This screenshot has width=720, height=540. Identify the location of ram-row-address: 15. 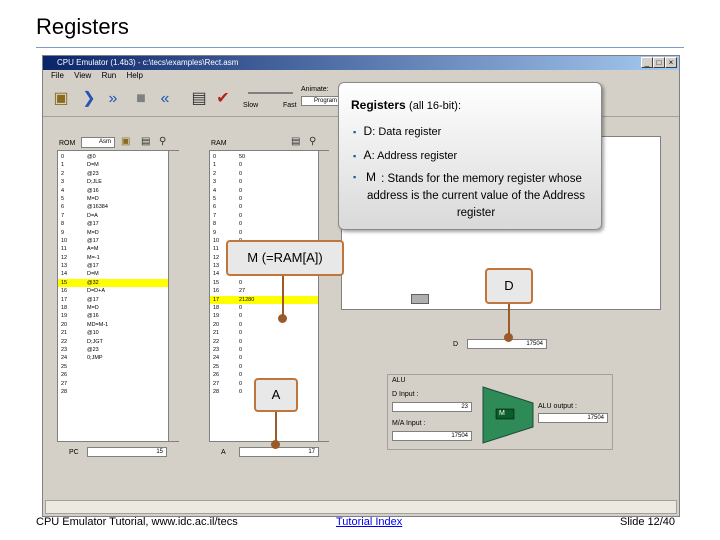
(216, 282).